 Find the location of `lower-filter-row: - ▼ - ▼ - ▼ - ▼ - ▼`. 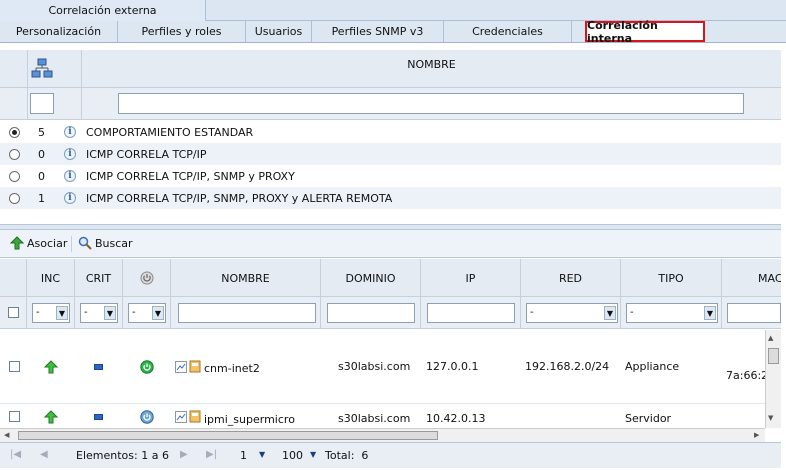

lower-filter-row: - ▼ - ▼ - ▼ - ▼ - ▼ is located at coordinates (390, 313).